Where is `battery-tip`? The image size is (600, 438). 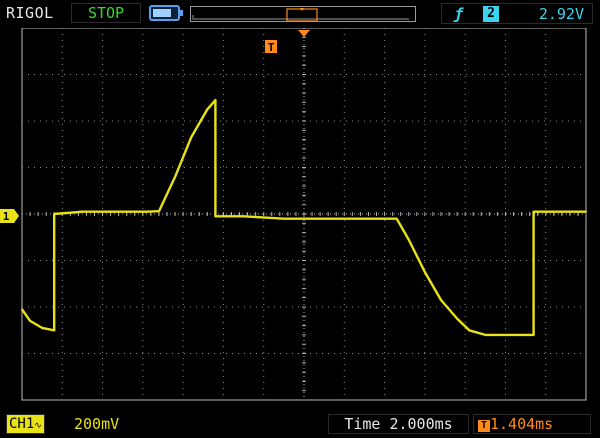
battery-tip is located at coordinates (181, 13).